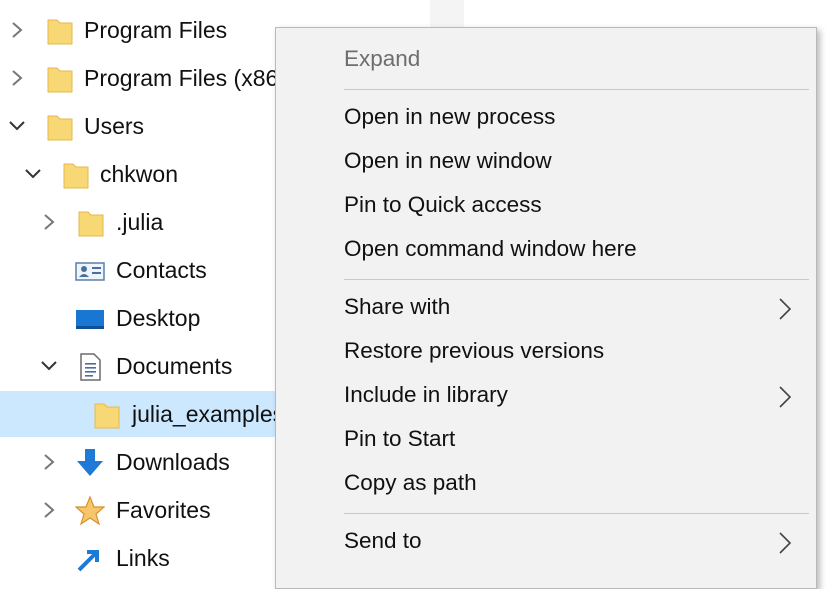 Image resolution: width=840 pixels, height=589 pixels. Describe the element at coordinates (443, 204) in the screenshot. I see `menu-item-label: Pin to Quick access` at that location.